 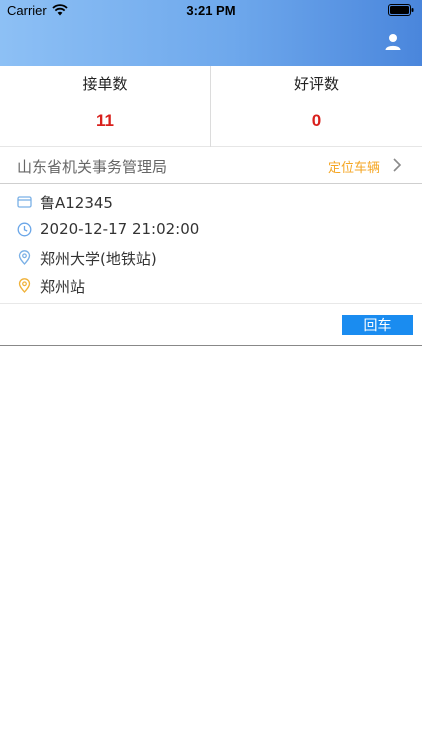 I want to click on card-icon, so click(x=24, y=202).